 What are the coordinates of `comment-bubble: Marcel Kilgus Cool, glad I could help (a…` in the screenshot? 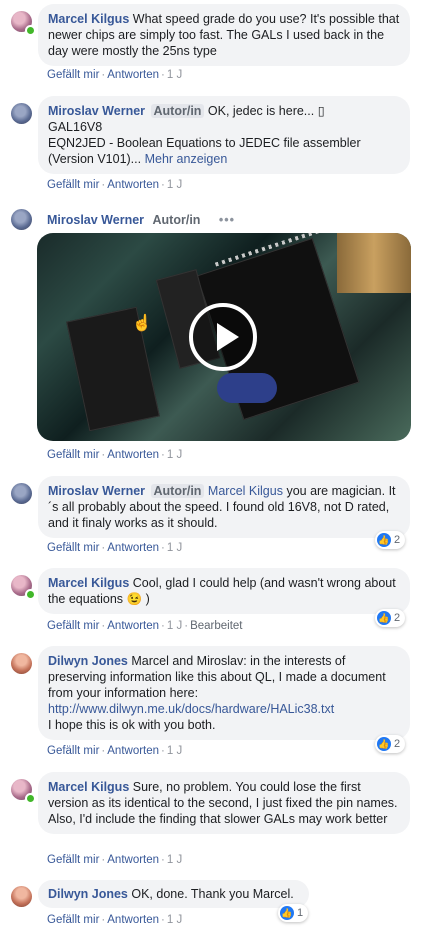 It's located at (224, 591).